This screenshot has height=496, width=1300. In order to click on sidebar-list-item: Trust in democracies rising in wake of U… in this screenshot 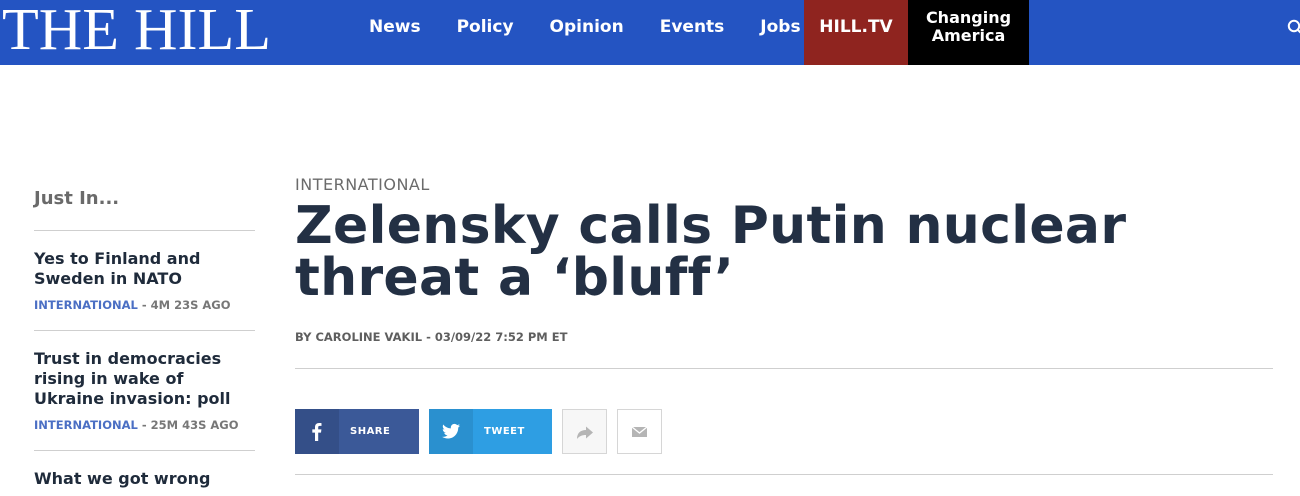, I will do `click(144, 391)`.